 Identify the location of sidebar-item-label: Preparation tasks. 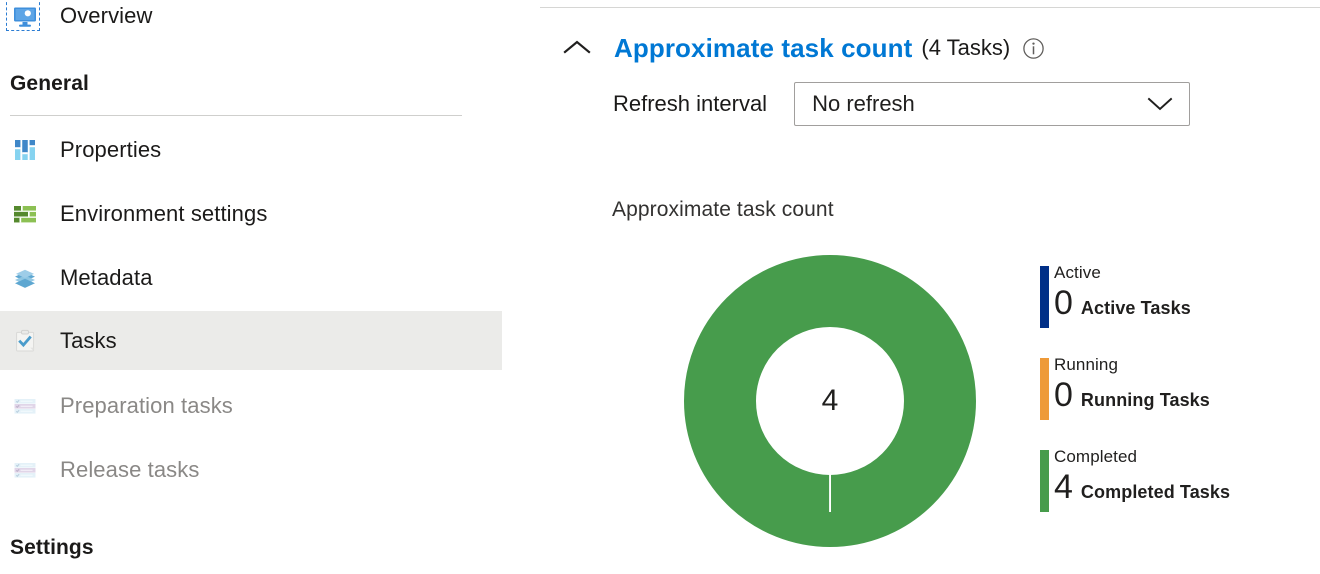
(146, 405).